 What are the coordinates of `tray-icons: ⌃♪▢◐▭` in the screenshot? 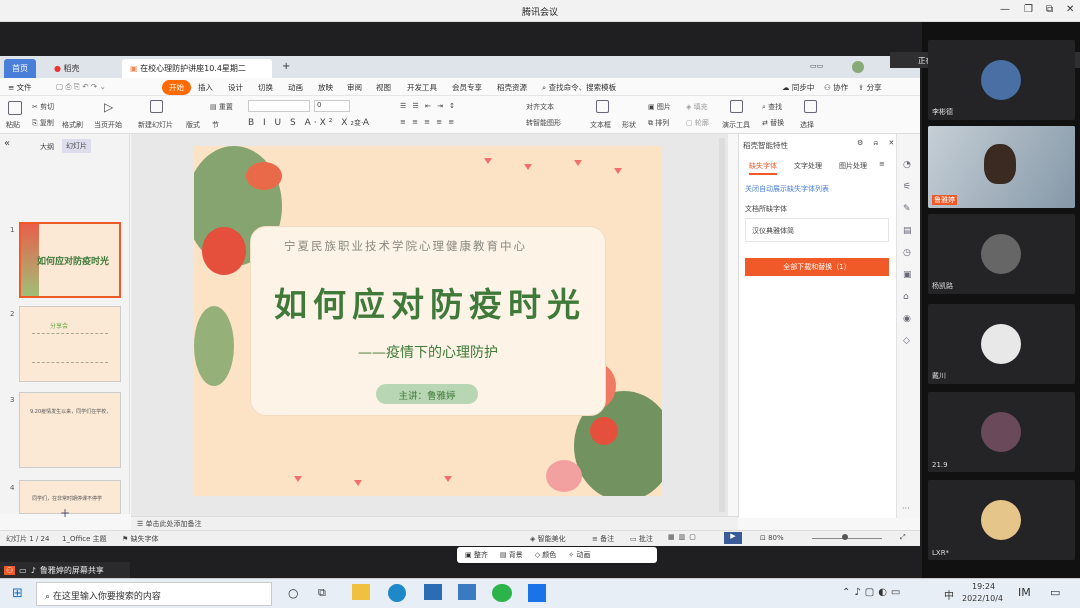 It's located at (873, 592).